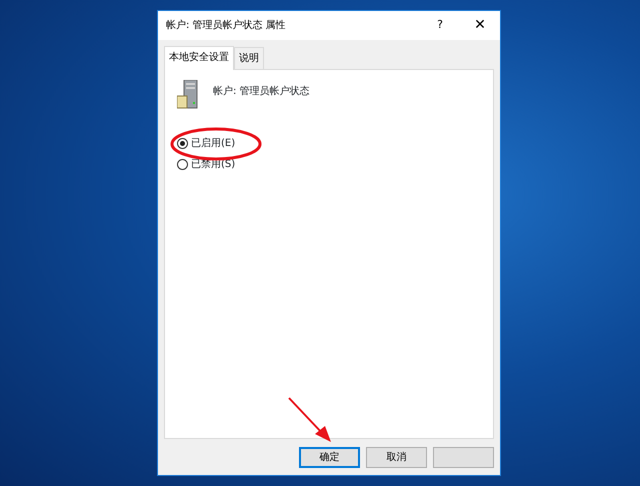 Image resolution: width=640 pixels, height=486 pixels. I want to click on tab: 说明, so click(249, 58).